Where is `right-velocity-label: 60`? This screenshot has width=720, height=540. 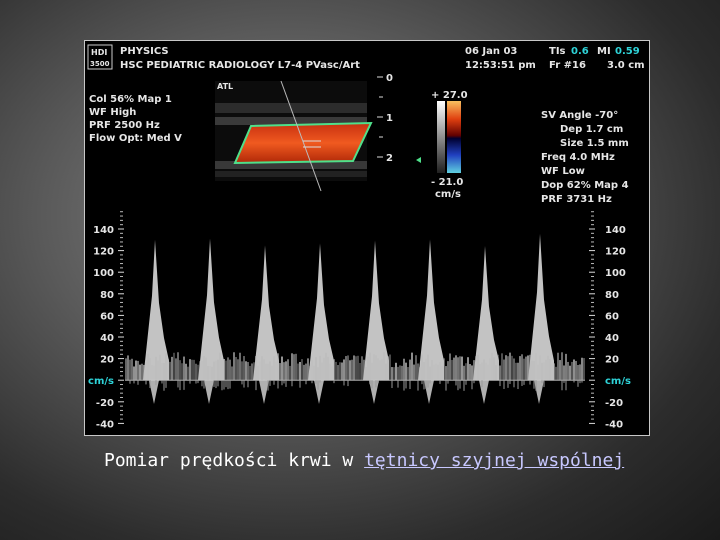
right-velocity-label: 60 is located at coordinates (612, 316).